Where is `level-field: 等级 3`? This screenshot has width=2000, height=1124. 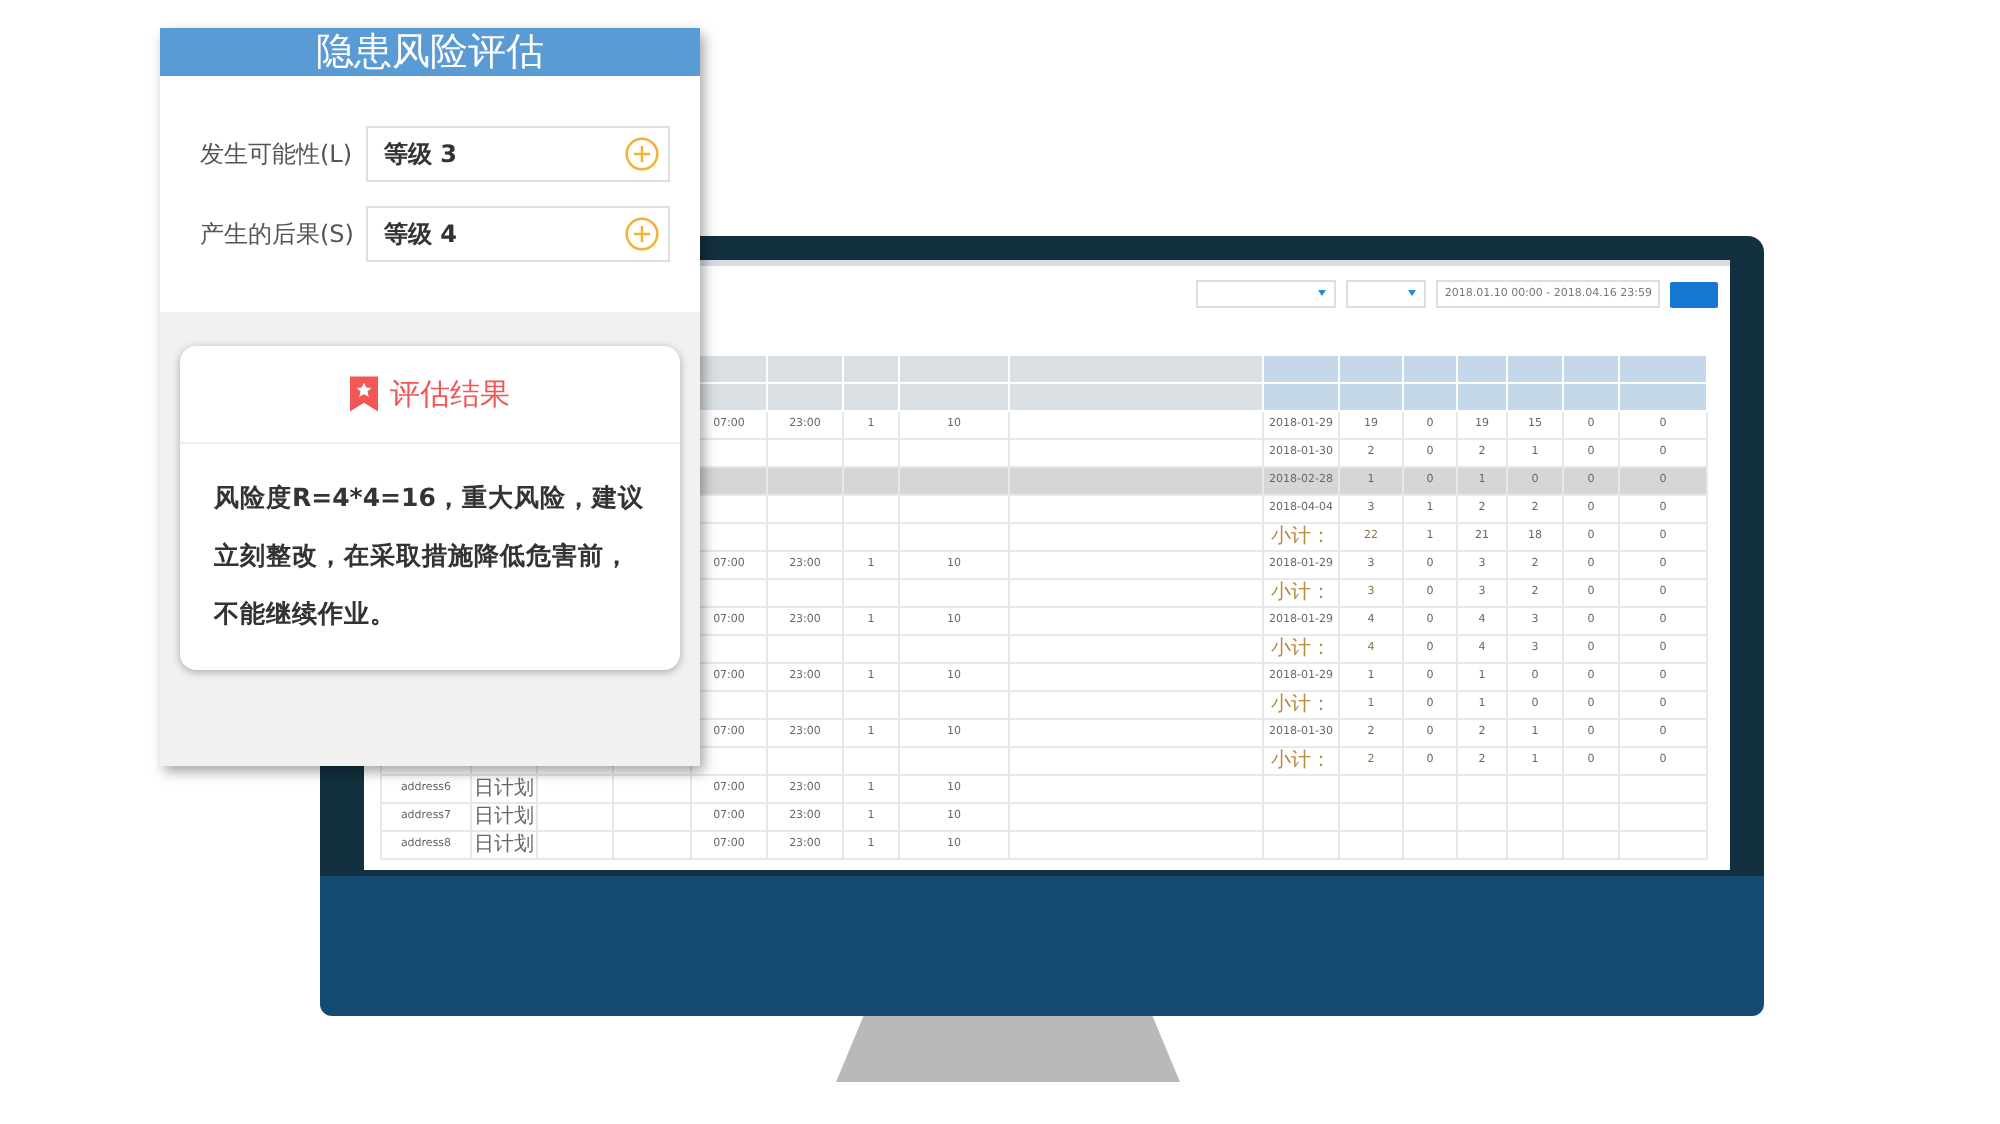 level-field: 等级 3 is located at coordinates (518, 154).